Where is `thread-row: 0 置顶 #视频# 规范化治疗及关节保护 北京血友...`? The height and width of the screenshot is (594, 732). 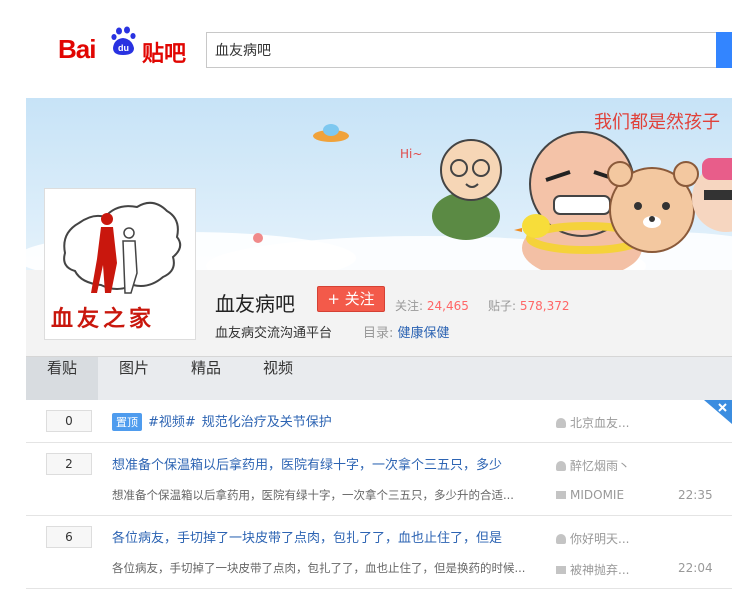
thread-row: 0 置顶 #视频# 规范化治疗及关节保护 北京血友... is located at coordinates (379, 421).